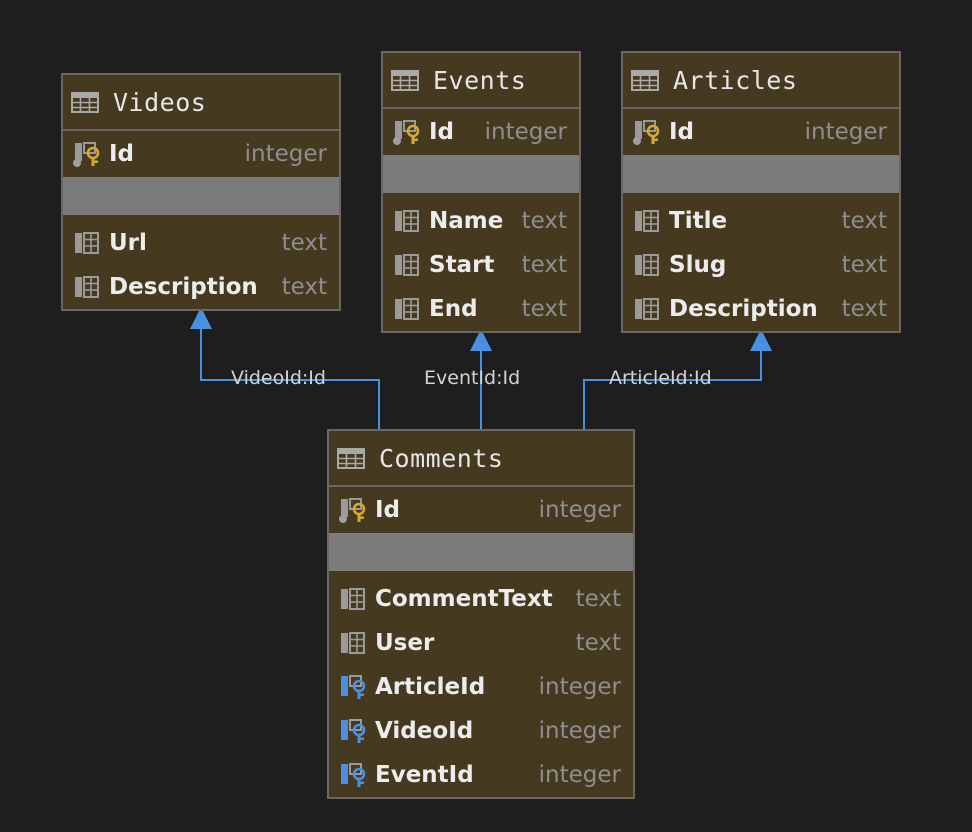 The image size is (972, 832). I want to click on table-name: Comments, so click(441, 458).